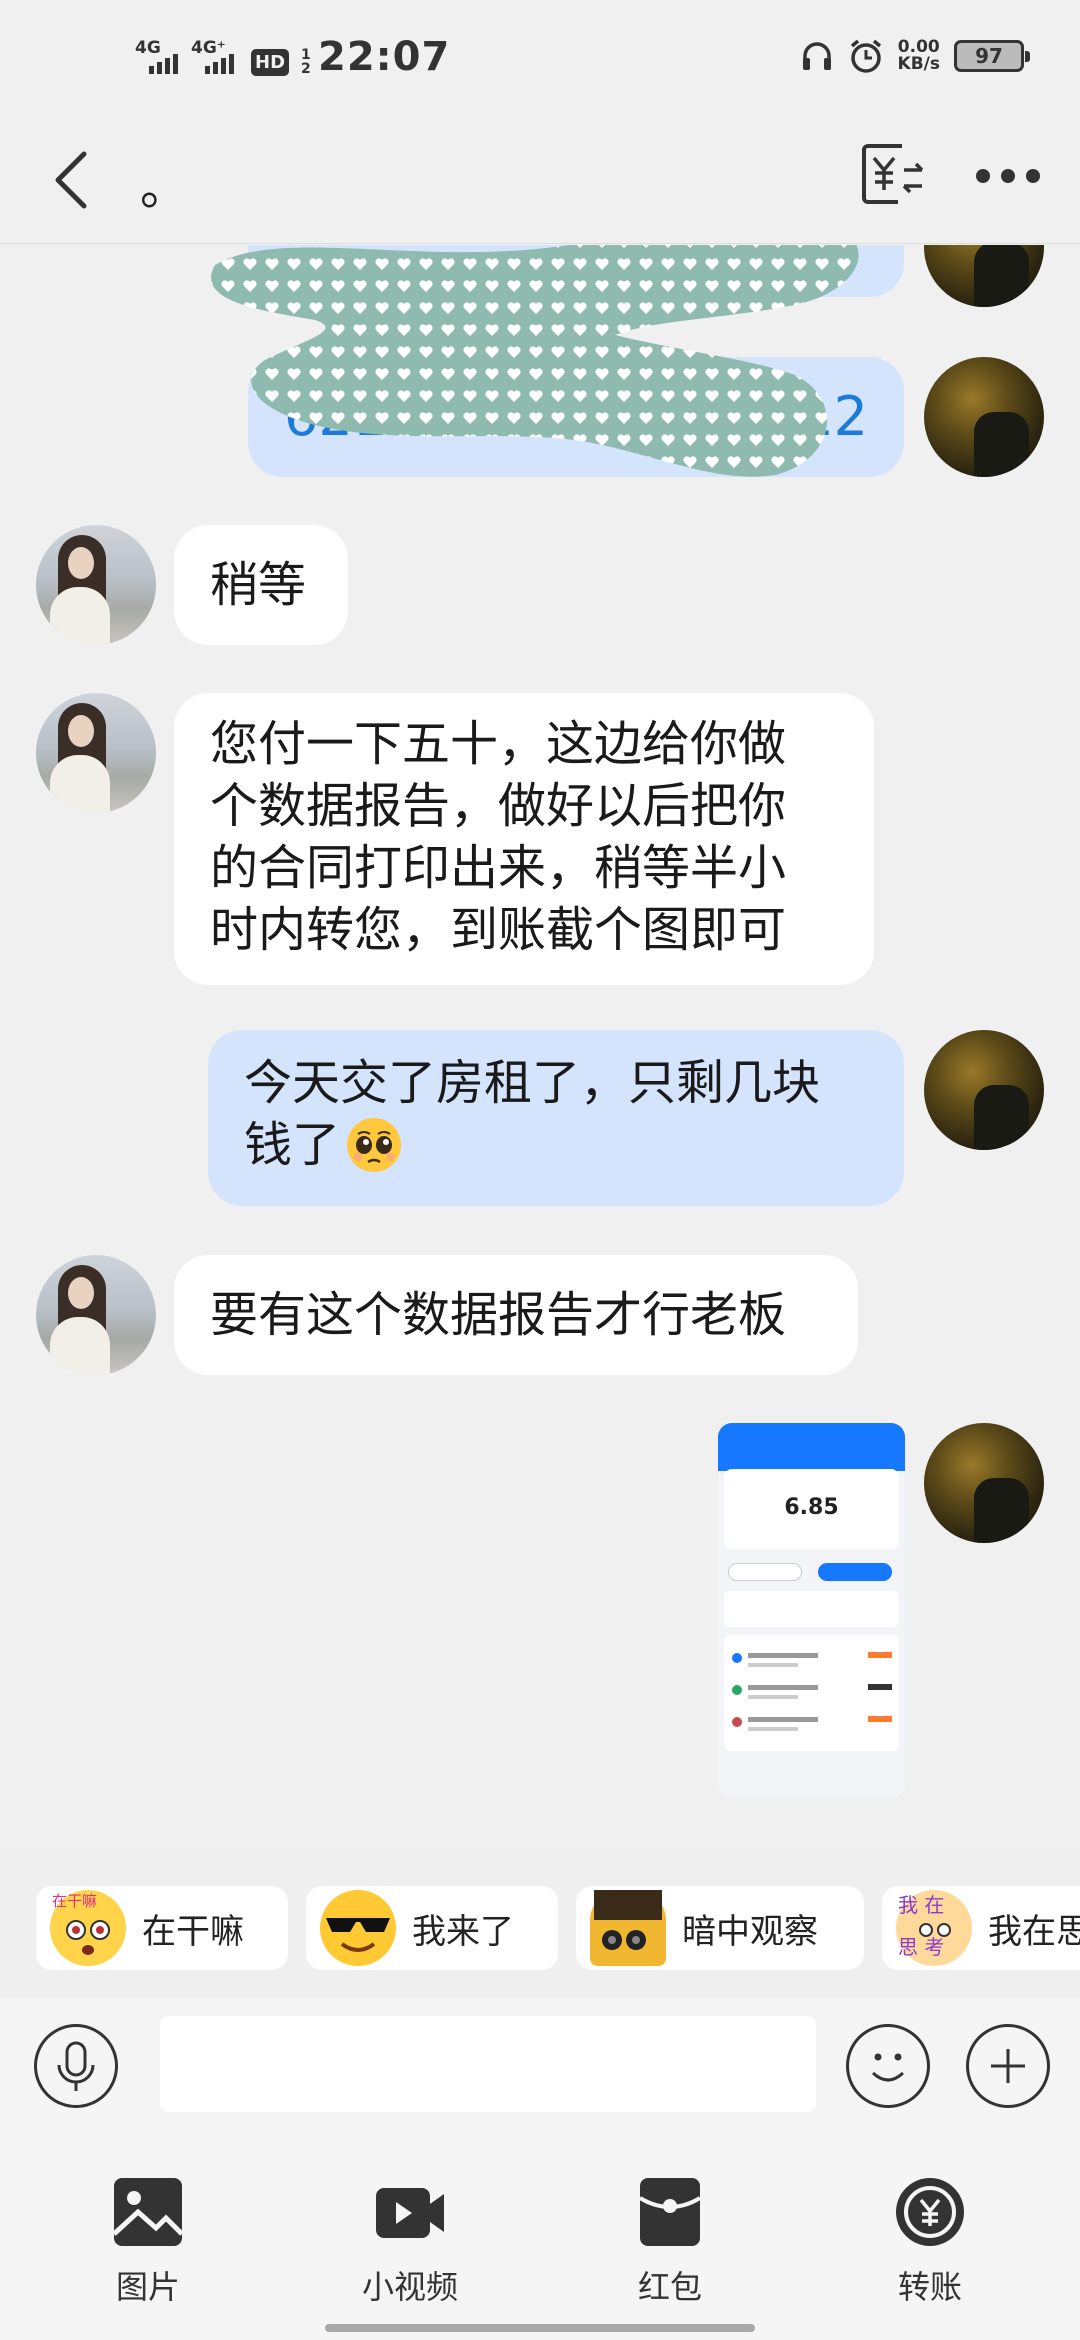 The width and height of the screenshot is (1080, 2340). I want to click on status-right: 0.00 KB/s 97, so click(915, 56).